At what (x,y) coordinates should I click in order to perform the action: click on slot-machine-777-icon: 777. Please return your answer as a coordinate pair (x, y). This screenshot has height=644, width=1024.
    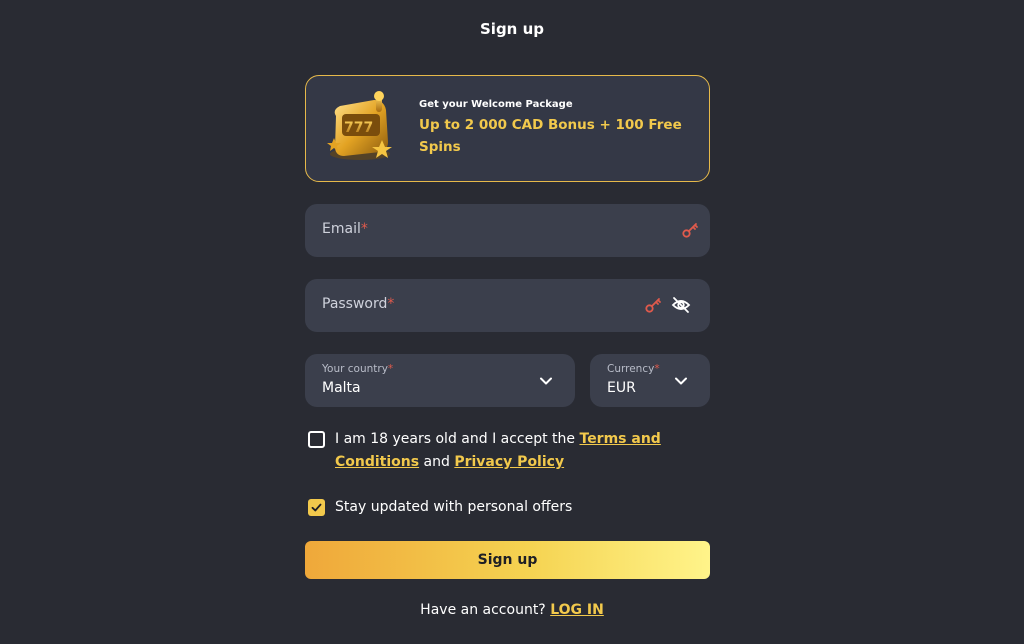
    Looking at the image, I should click on (359, 125).